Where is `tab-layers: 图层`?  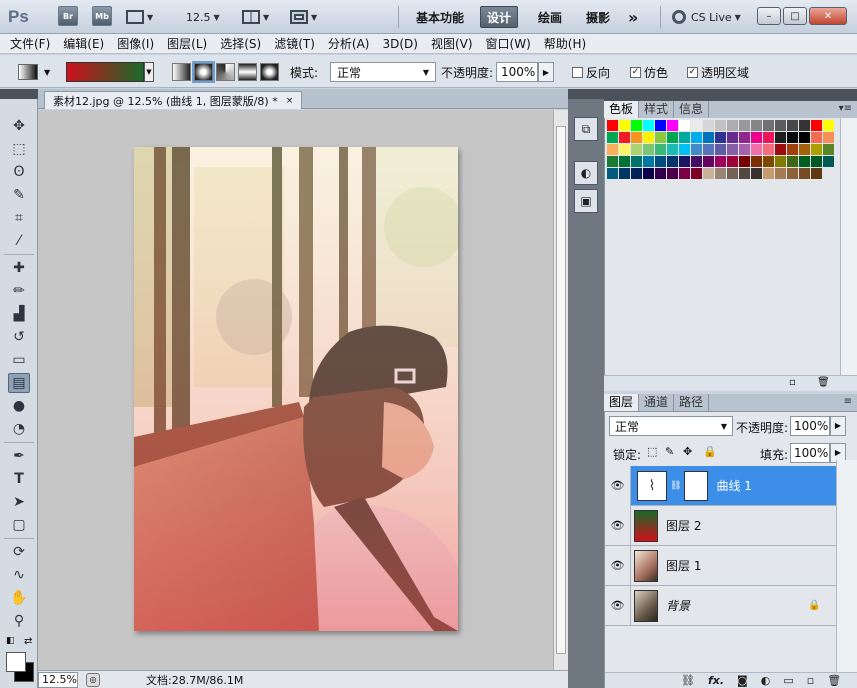
tab-layers: 图层 is located at coordinates (622, 402).